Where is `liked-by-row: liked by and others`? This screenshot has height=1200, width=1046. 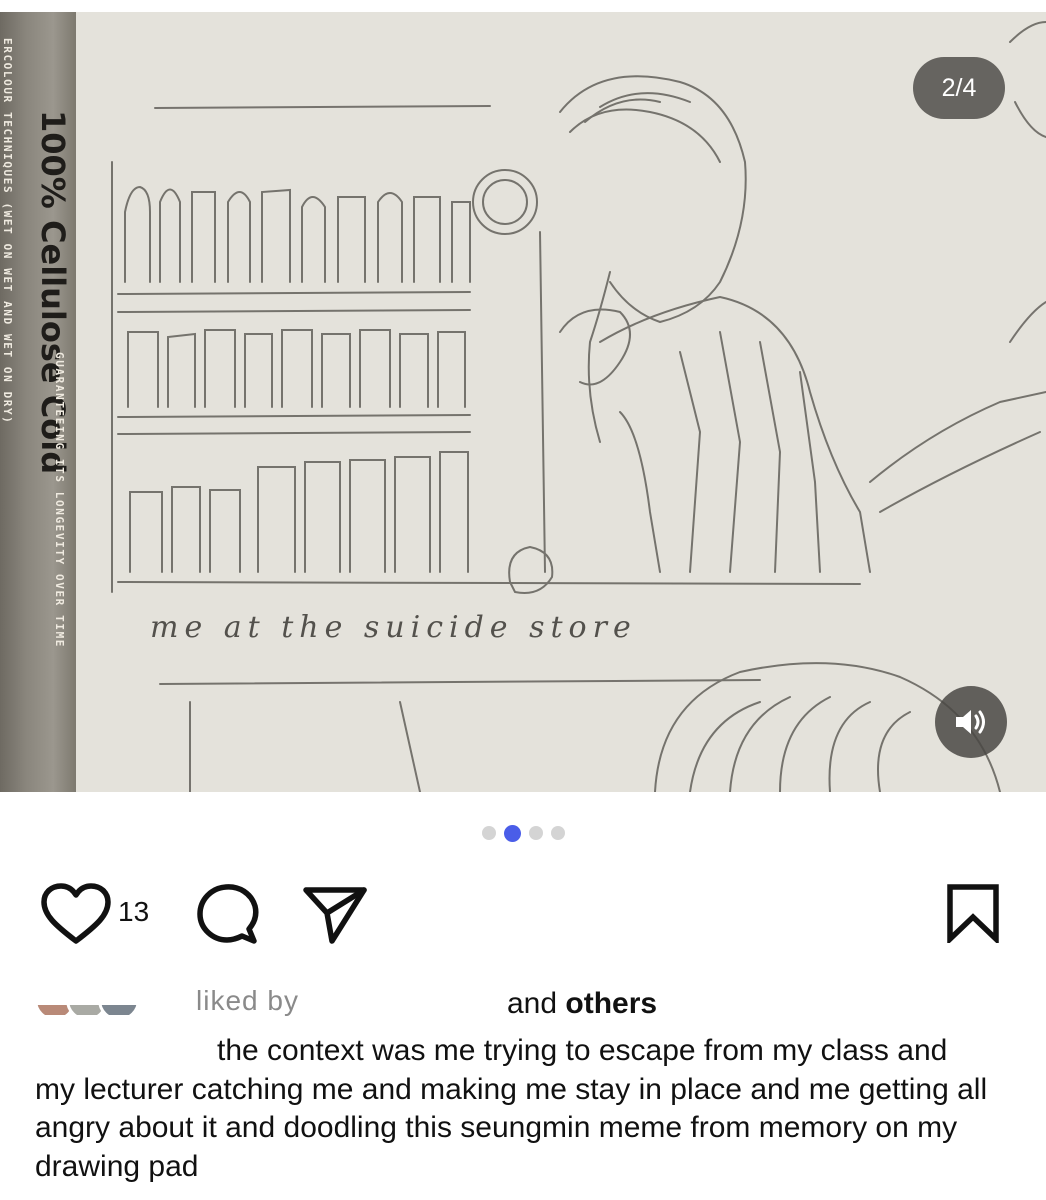 liked-by-row: liked by and others is located at coordinates (530, 1005).